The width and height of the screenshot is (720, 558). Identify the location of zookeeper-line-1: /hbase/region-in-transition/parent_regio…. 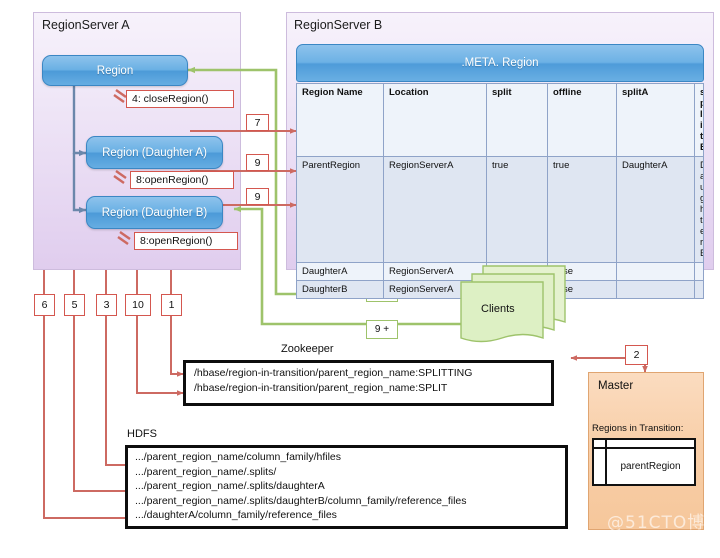
(333, 373).